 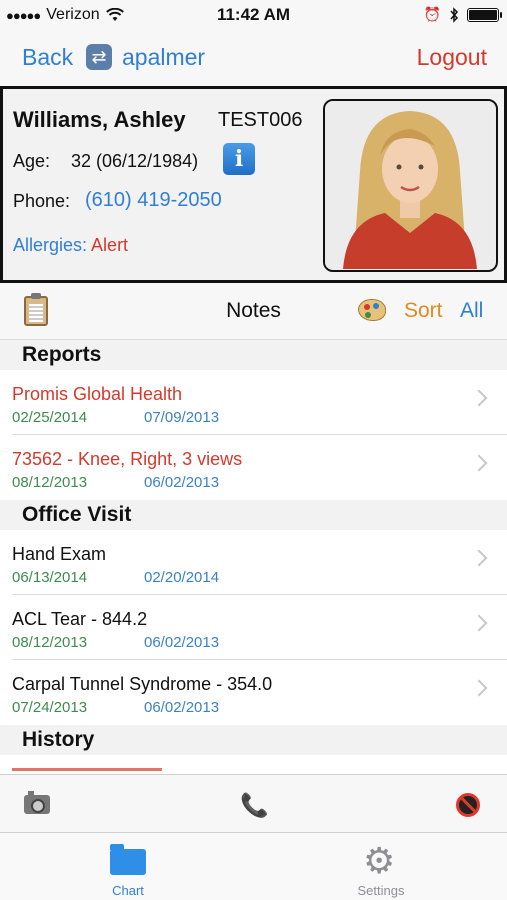 I want to click on action-toolbar: 📞, so click(x=253, y=803).